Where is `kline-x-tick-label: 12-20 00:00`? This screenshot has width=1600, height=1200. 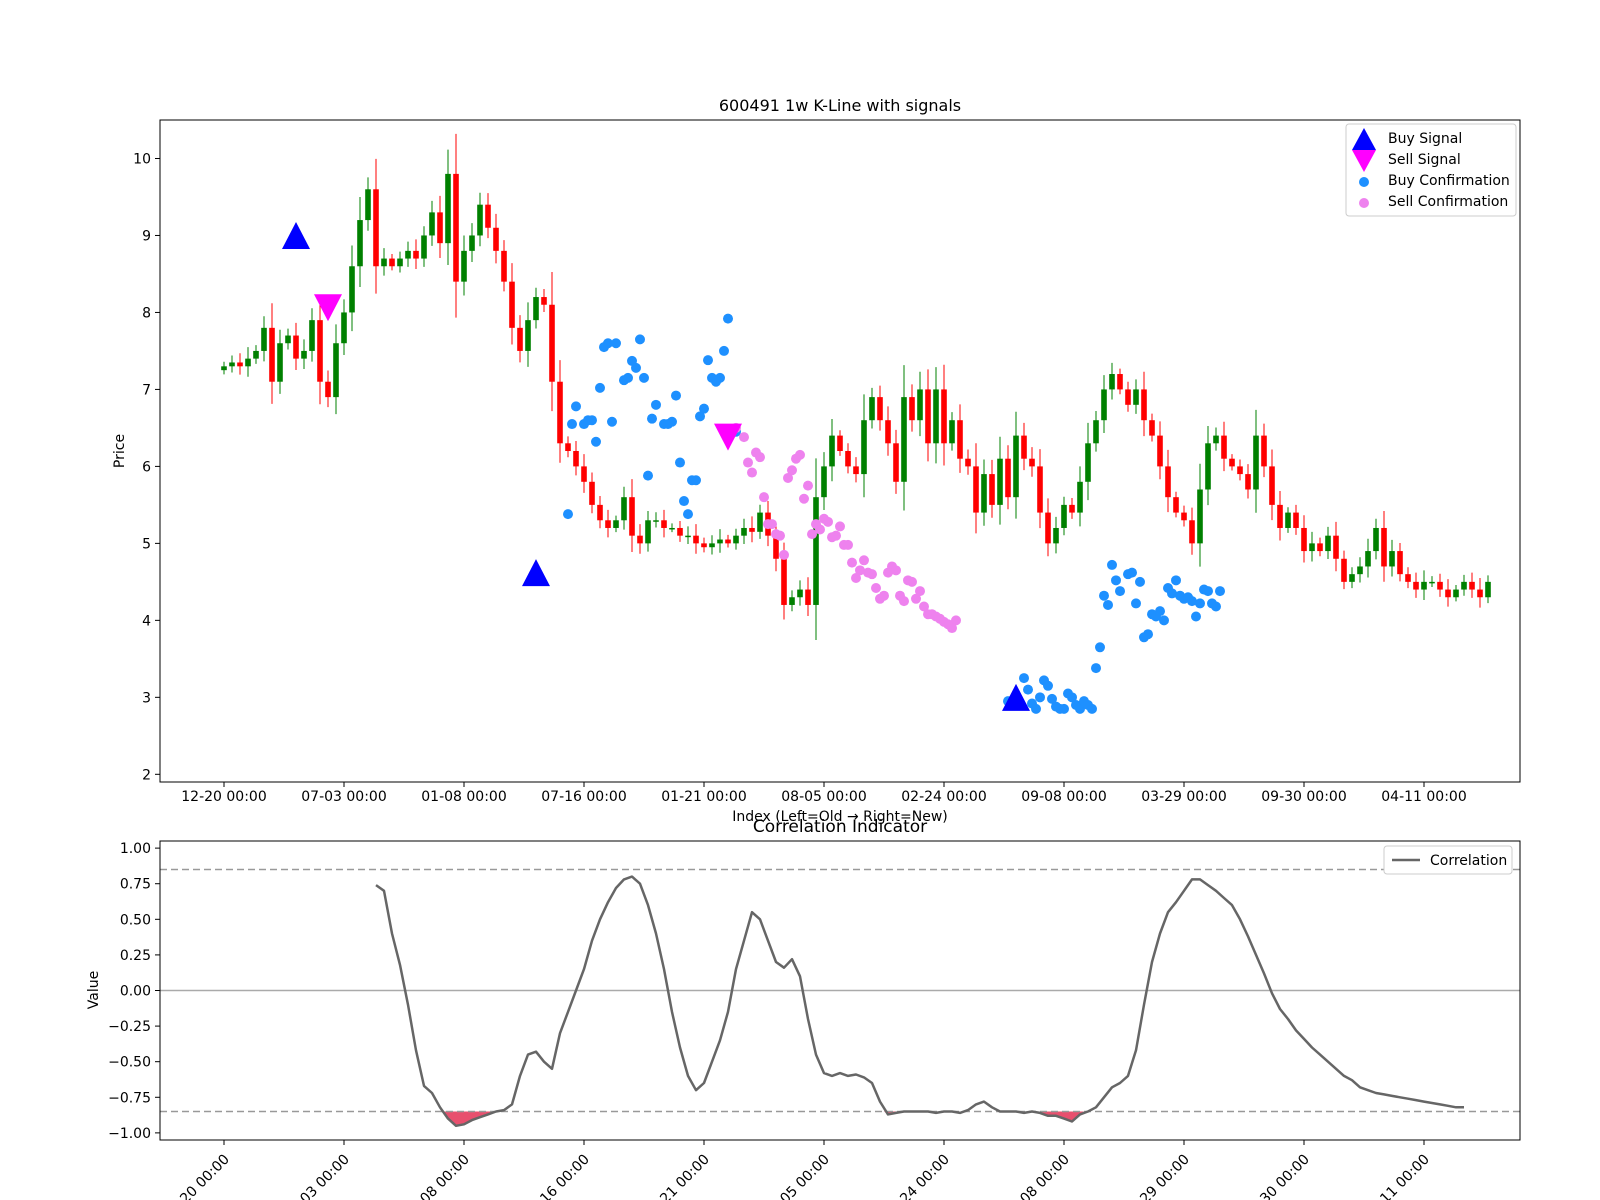
kline-x-tick-label: 12-20 00:00 is located at coordinates (223, 797).